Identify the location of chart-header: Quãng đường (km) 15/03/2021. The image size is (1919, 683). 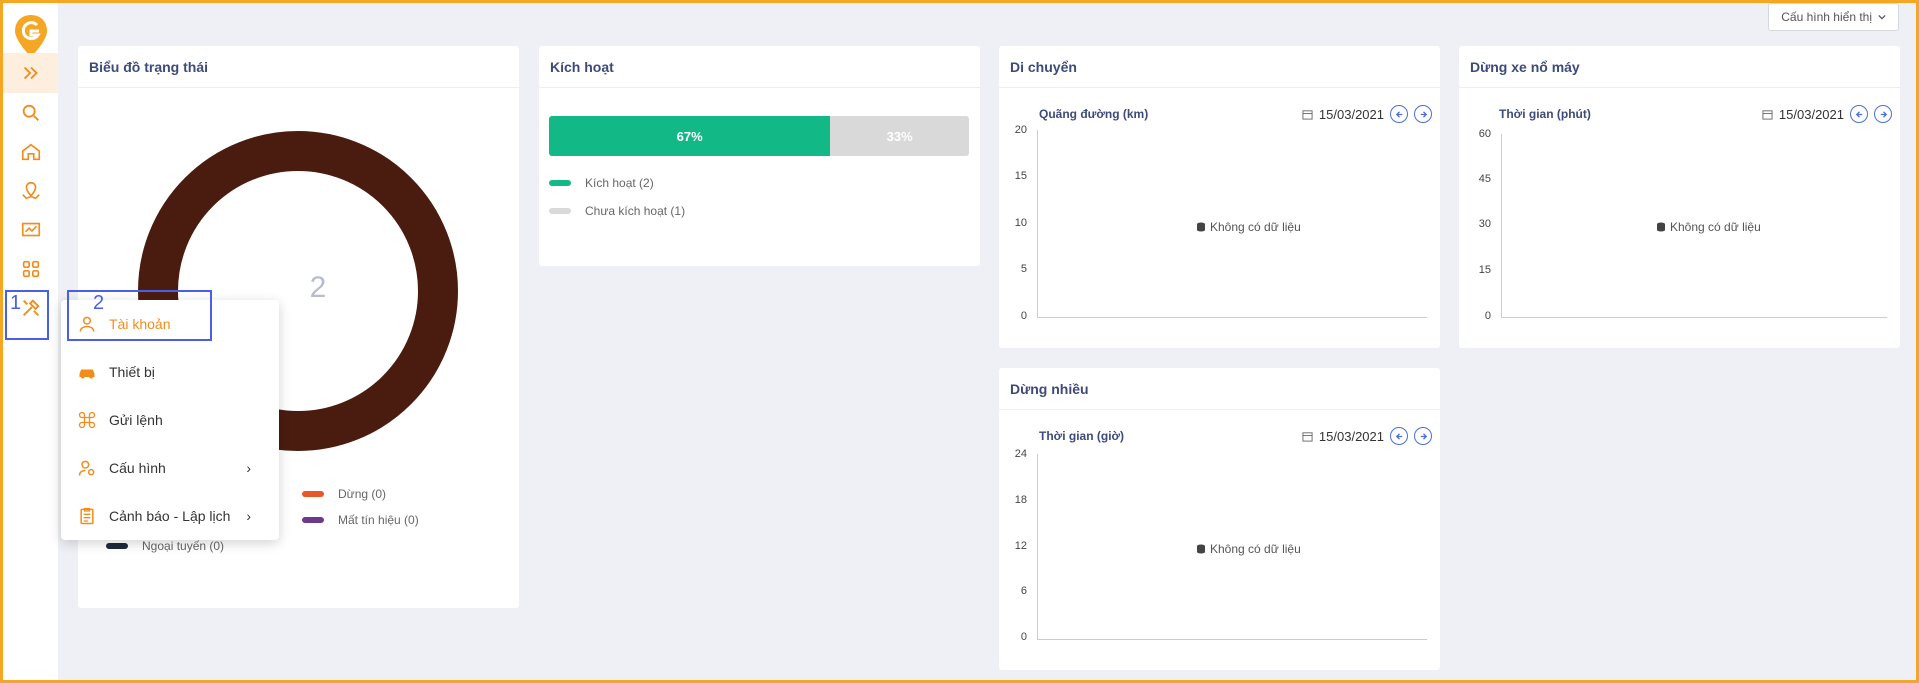
(1235, 114).